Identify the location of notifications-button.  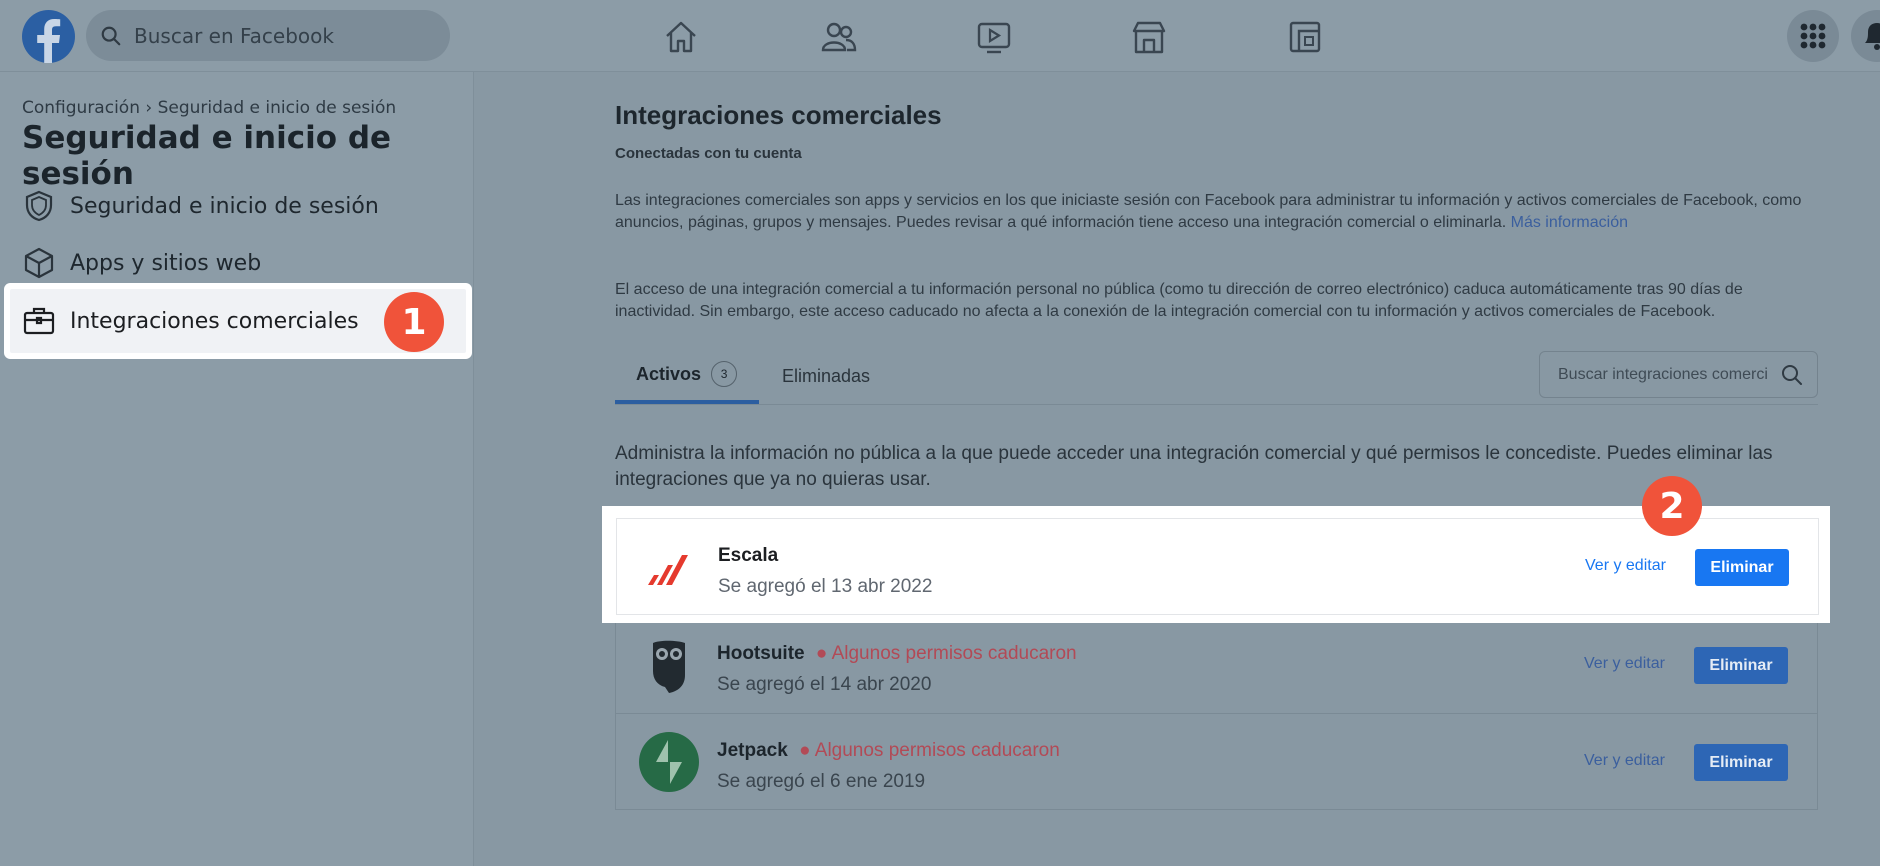
(1865, 36).